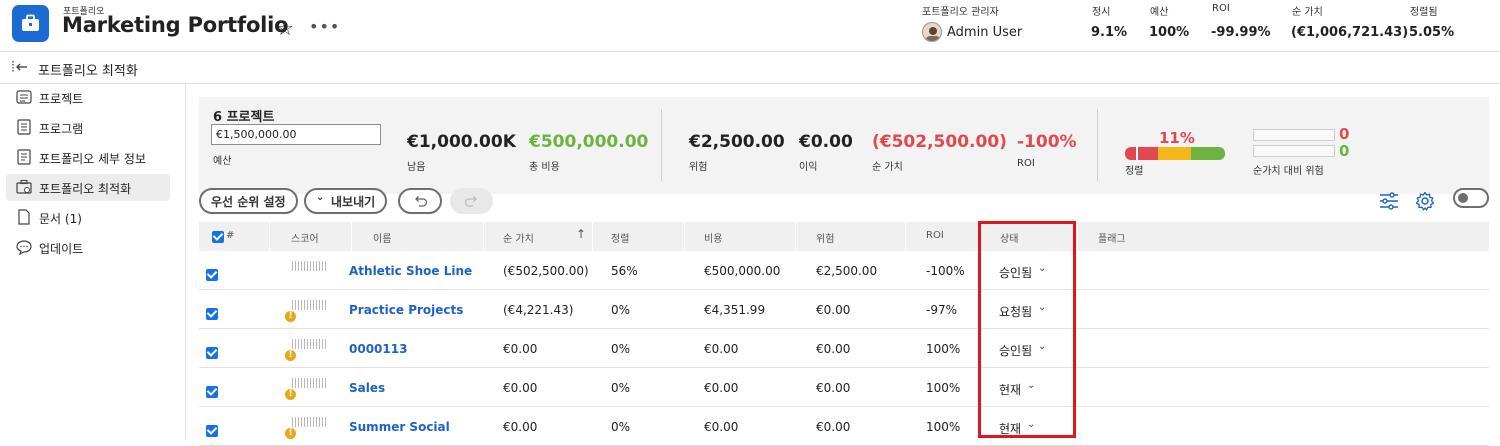 This screenshot has height=446, width=1500. I want to click on net-value-value: (€502,500.00), so click(939, 142).